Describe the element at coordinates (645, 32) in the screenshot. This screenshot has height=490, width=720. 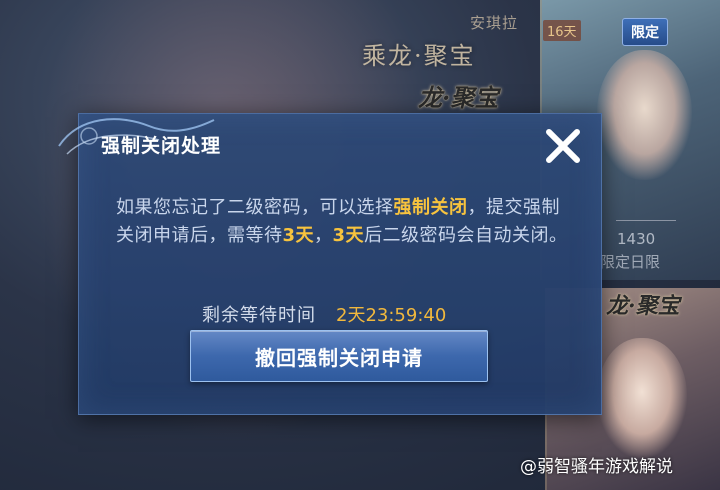
I see `limited-badge: 限定` at that location.